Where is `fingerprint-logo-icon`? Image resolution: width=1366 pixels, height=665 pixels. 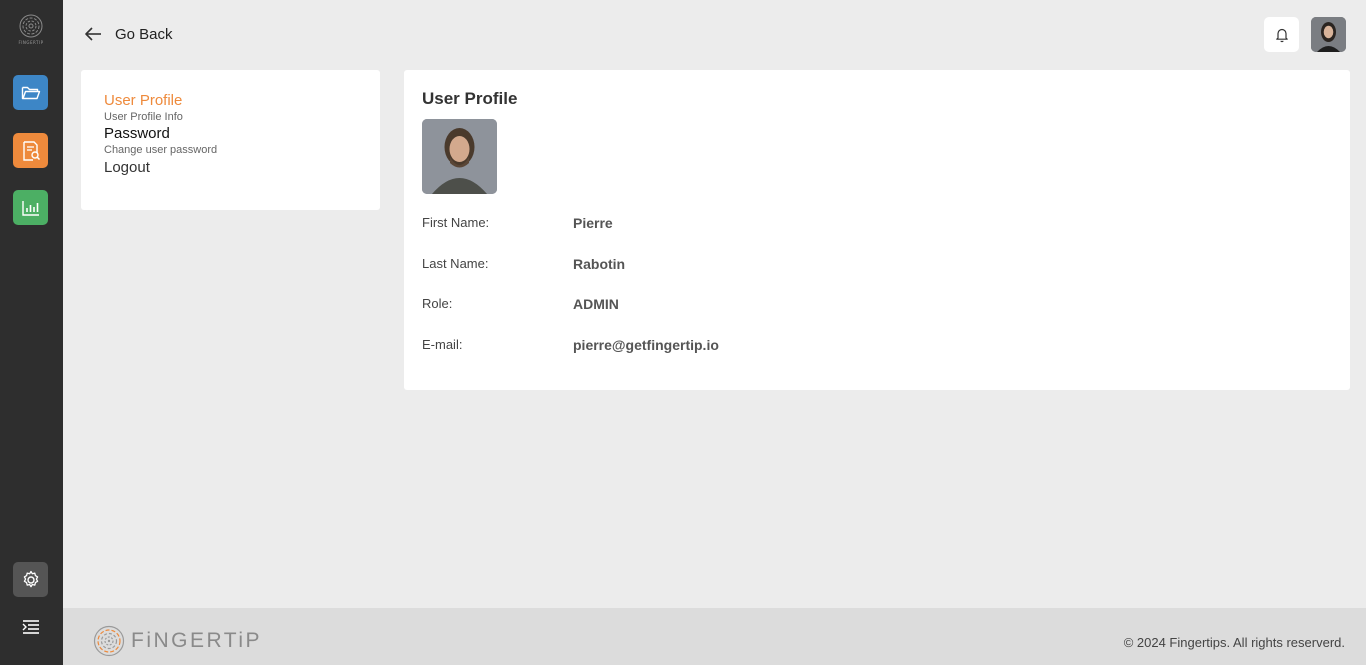
fingerprint-logo-icon is located at coordinates (31, 26).